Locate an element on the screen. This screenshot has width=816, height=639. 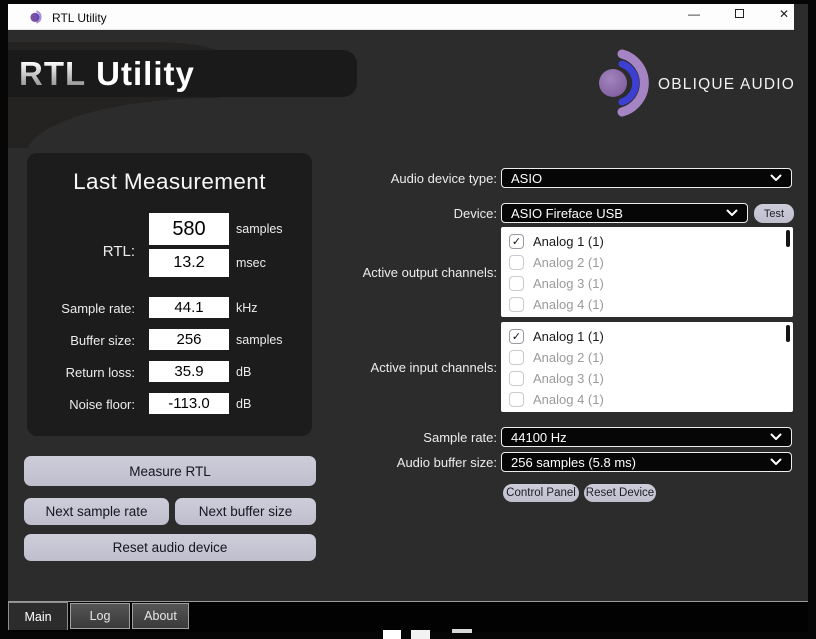
output-channel-row: Analog 3 (1) is located at coordinates (647, 283).